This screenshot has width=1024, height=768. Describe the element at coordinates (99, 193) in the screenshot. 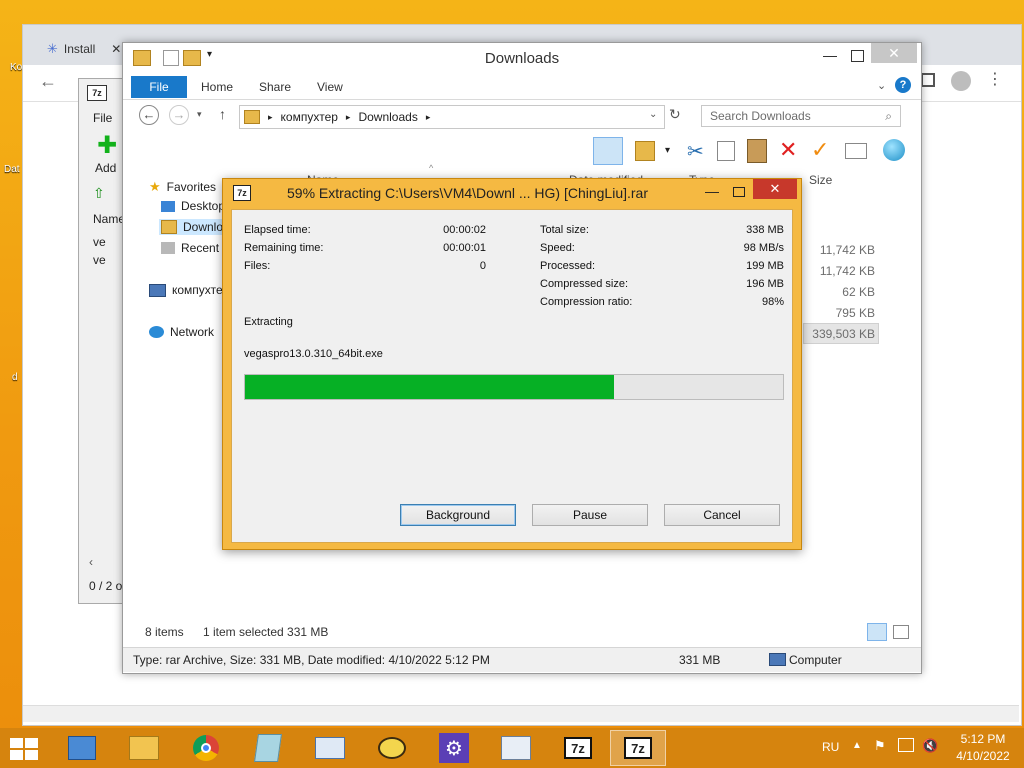

I see `up-folder-icon: ⇧` at that location.